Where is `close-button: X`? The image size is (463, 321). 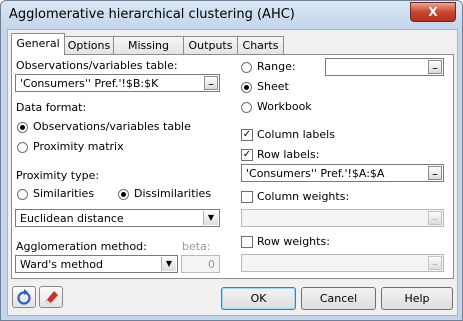
close-button: X is located at coordinates (433, 12).